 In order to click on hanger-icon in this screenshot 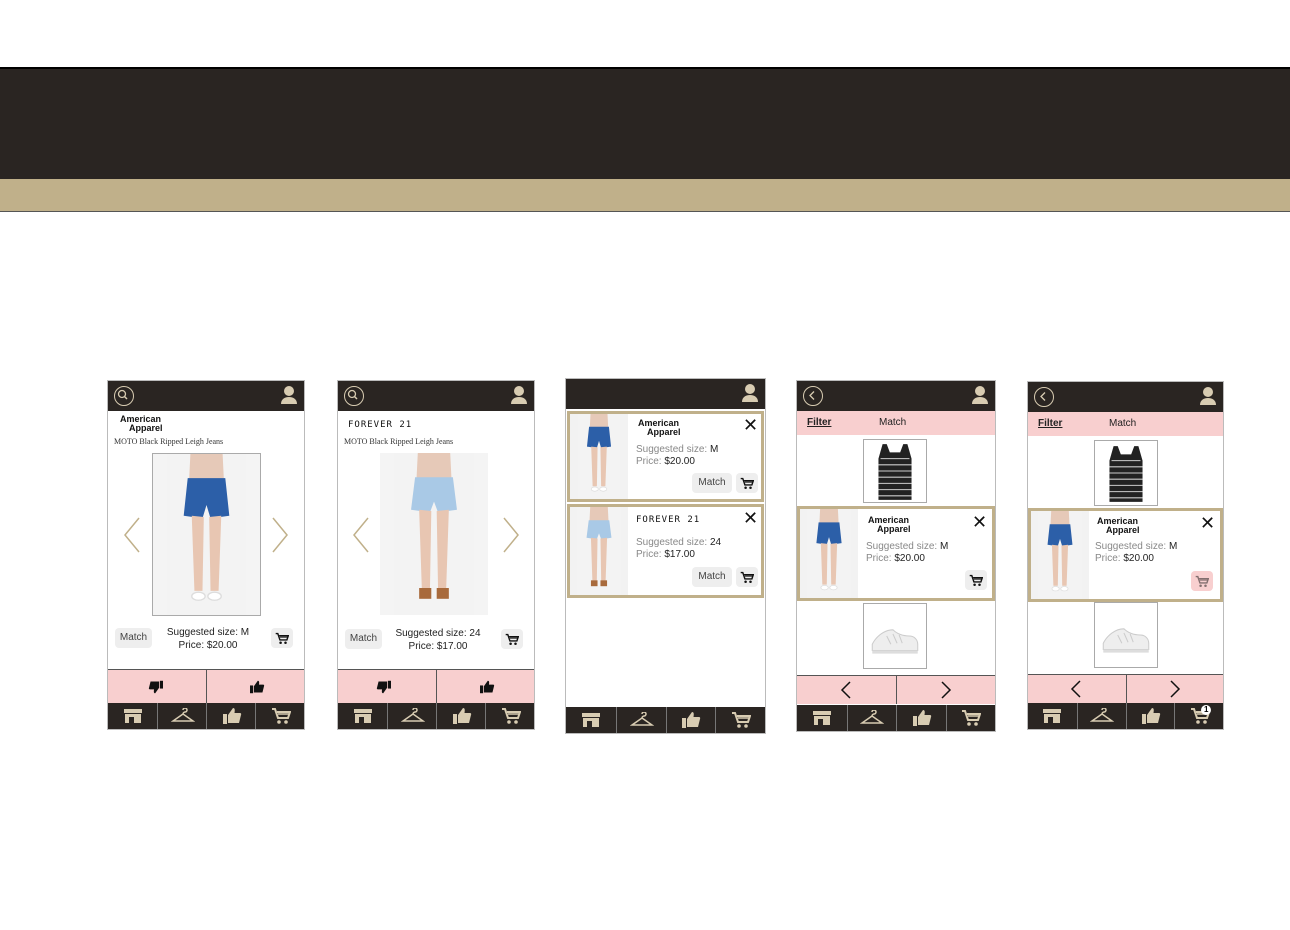, I will do `click(642, 720)`.